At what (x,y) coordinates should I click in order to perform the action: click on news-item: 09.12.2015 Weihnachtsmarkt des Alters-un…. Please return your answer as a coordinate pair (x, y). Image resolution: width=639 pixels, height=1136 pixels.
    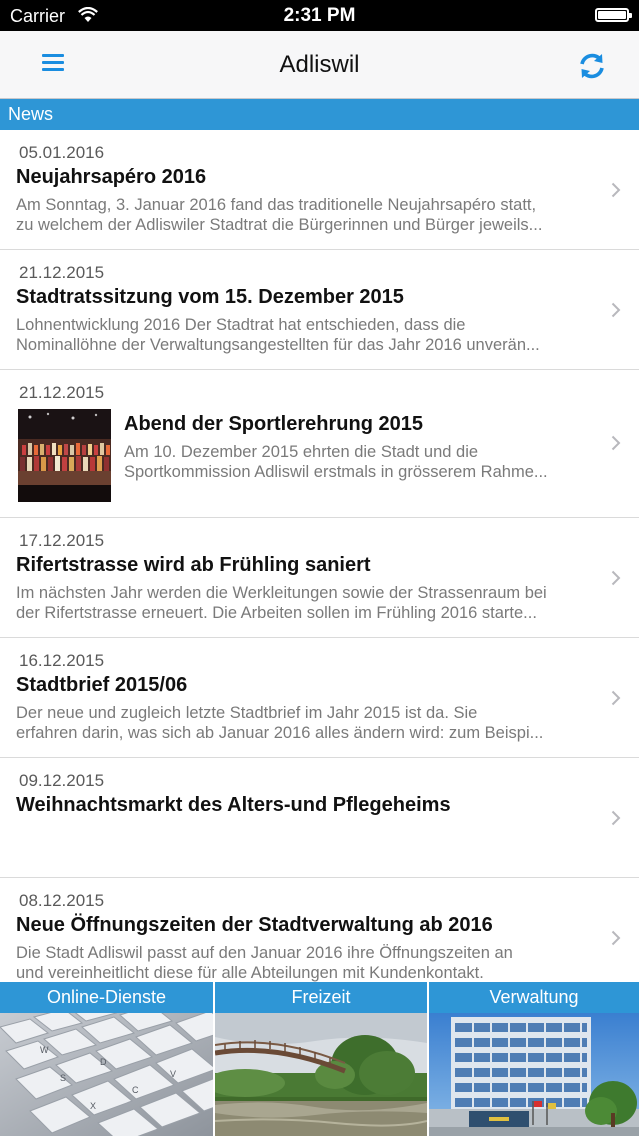
    Looking at the image, I should click on (319, 818).